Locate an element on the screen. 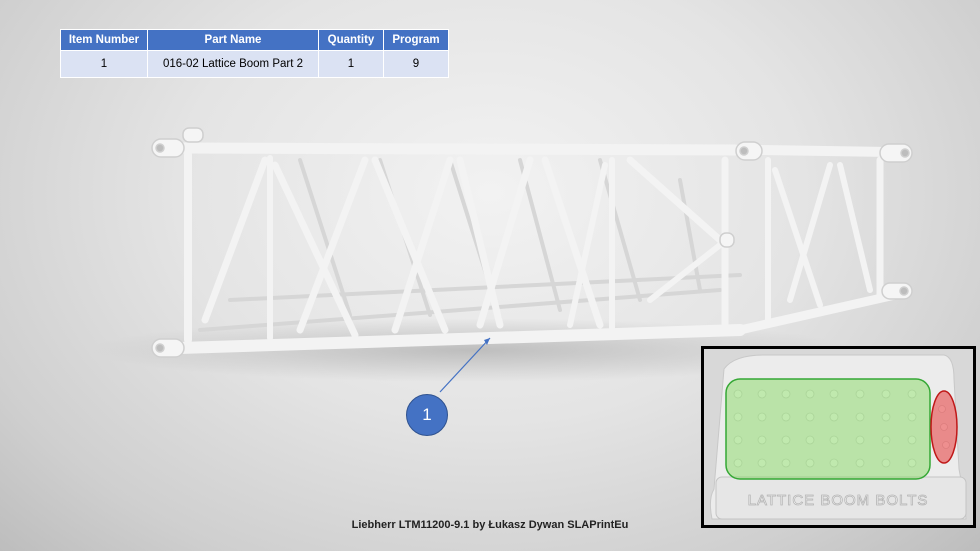 The image size is (980, 551). embossed-label: LATTICE BOOM BOLTS is located at coordinates (838, 500).